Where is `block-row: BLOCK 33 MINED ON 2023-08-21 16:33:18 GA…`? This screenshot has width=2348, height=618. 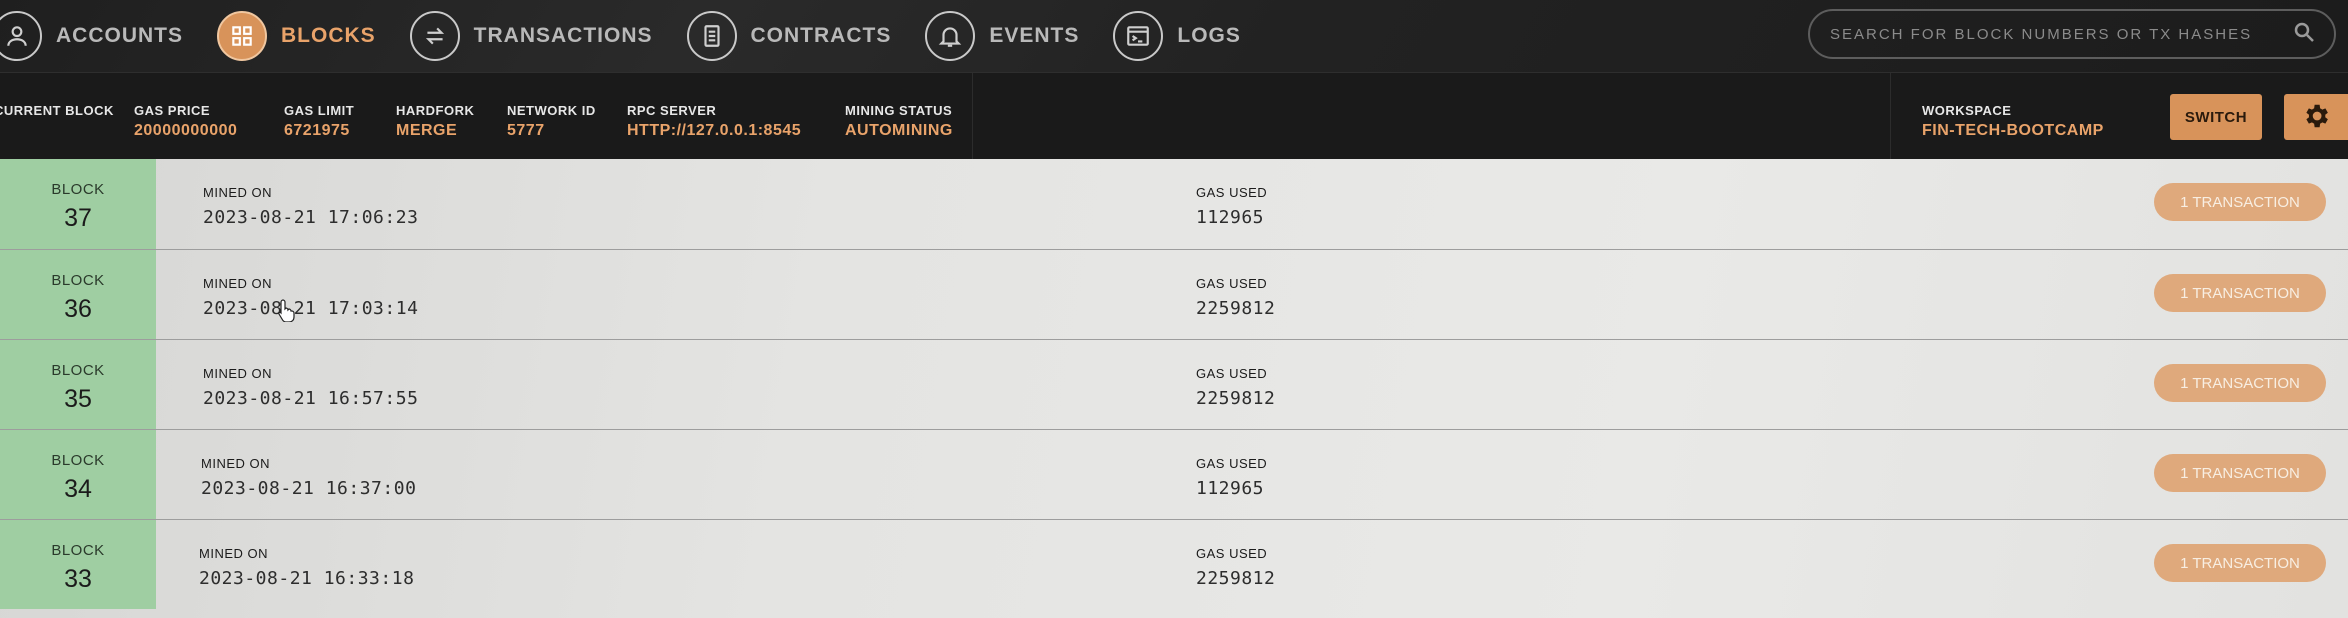 block-row: BLOCK 33 MINED ON 2023-08-21 16:33:18 GA… is located at coordinates (1174, 564).